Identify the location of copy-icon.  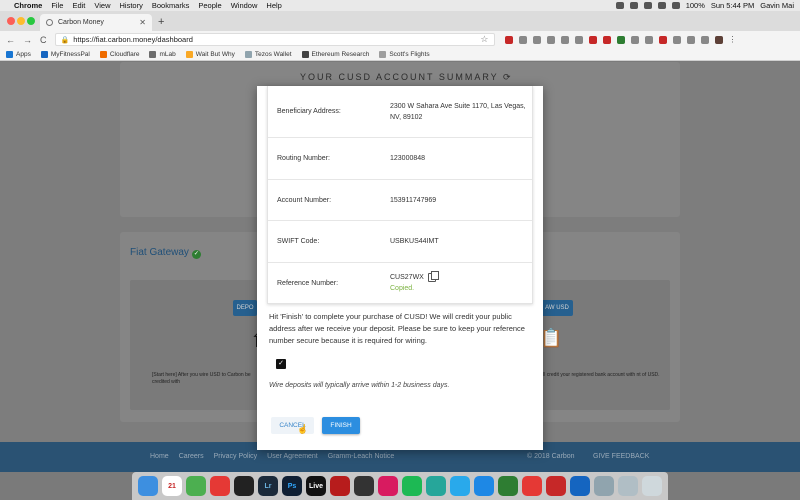
(433, 276).